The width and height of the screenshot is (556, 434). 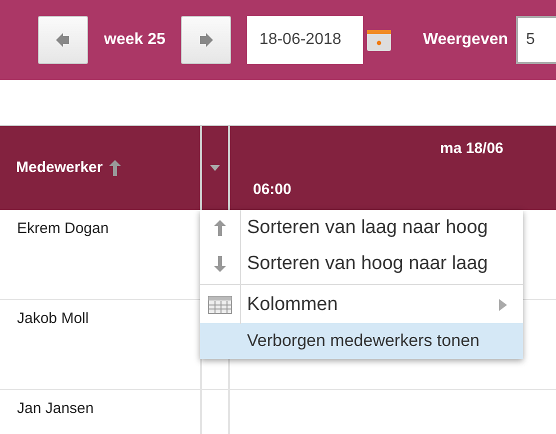 What do you see at coordinates (472, 149) in the screenshot?
I see `day-header: ma 18/06` at bounding box center [472, 149].